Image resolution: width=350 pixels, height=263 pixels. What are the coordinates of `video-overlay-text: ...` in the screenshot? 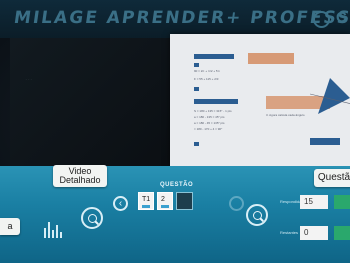 It's located at (29, 77).